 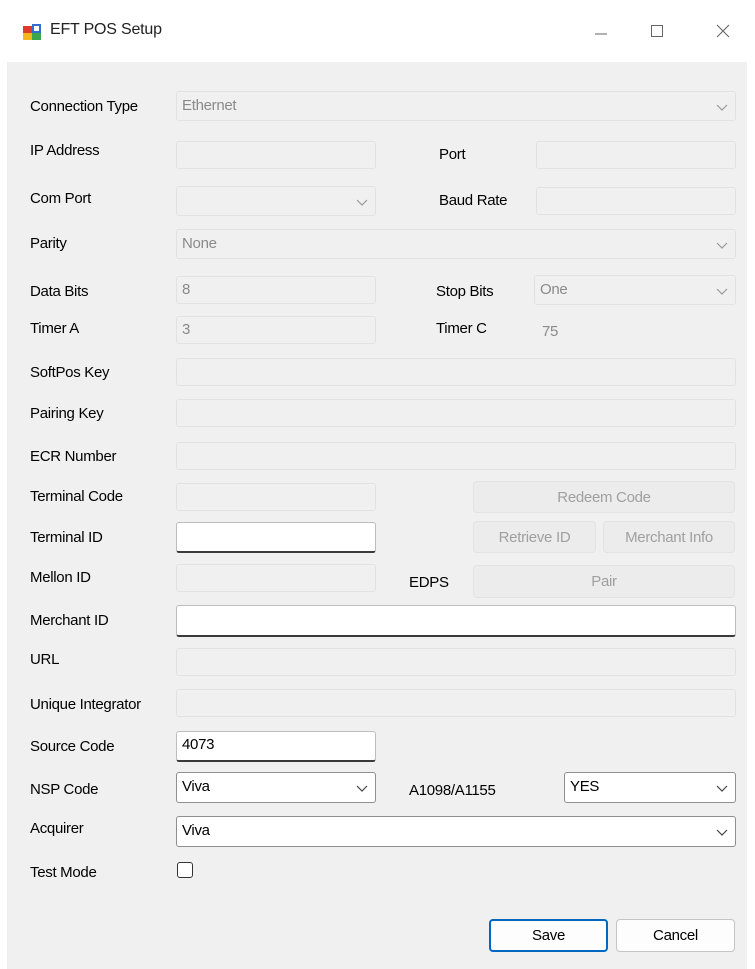 What do you see at coordinates (45, 659) in the screenshot?
I see `url-label: URL` at bounding box center [45, 659].